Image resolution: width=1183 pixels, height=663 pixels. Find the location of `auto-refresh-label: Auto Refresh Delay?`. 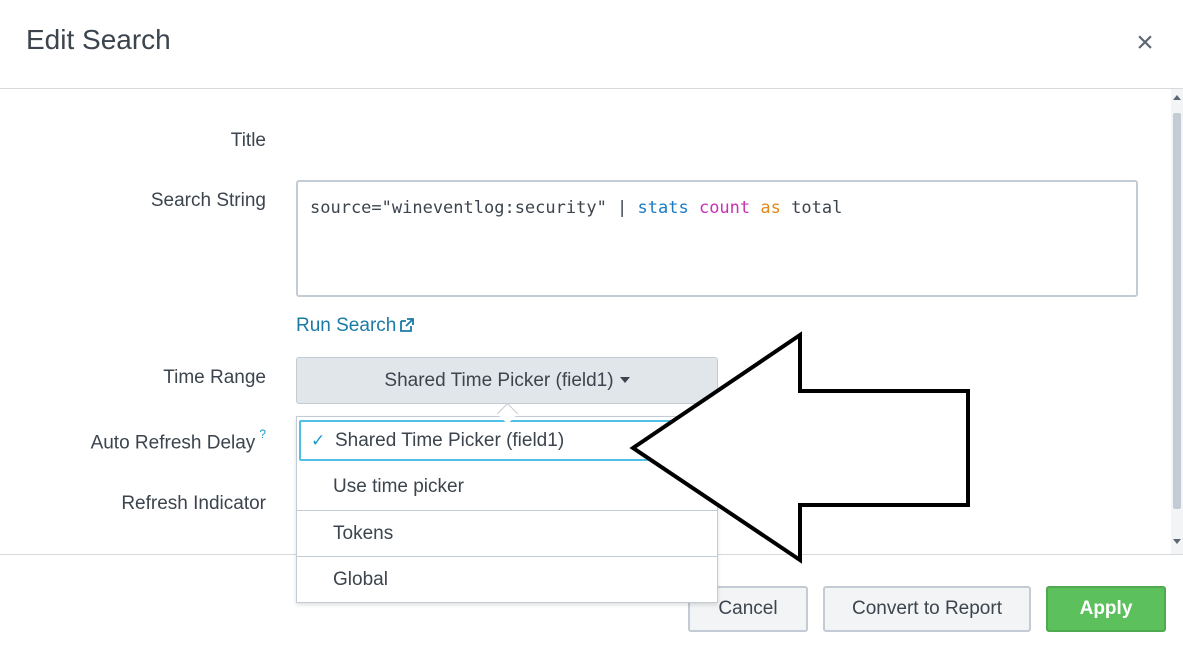

auto-refresh-label: Auto Refresh Delay? is located at coordinates (141, 440).